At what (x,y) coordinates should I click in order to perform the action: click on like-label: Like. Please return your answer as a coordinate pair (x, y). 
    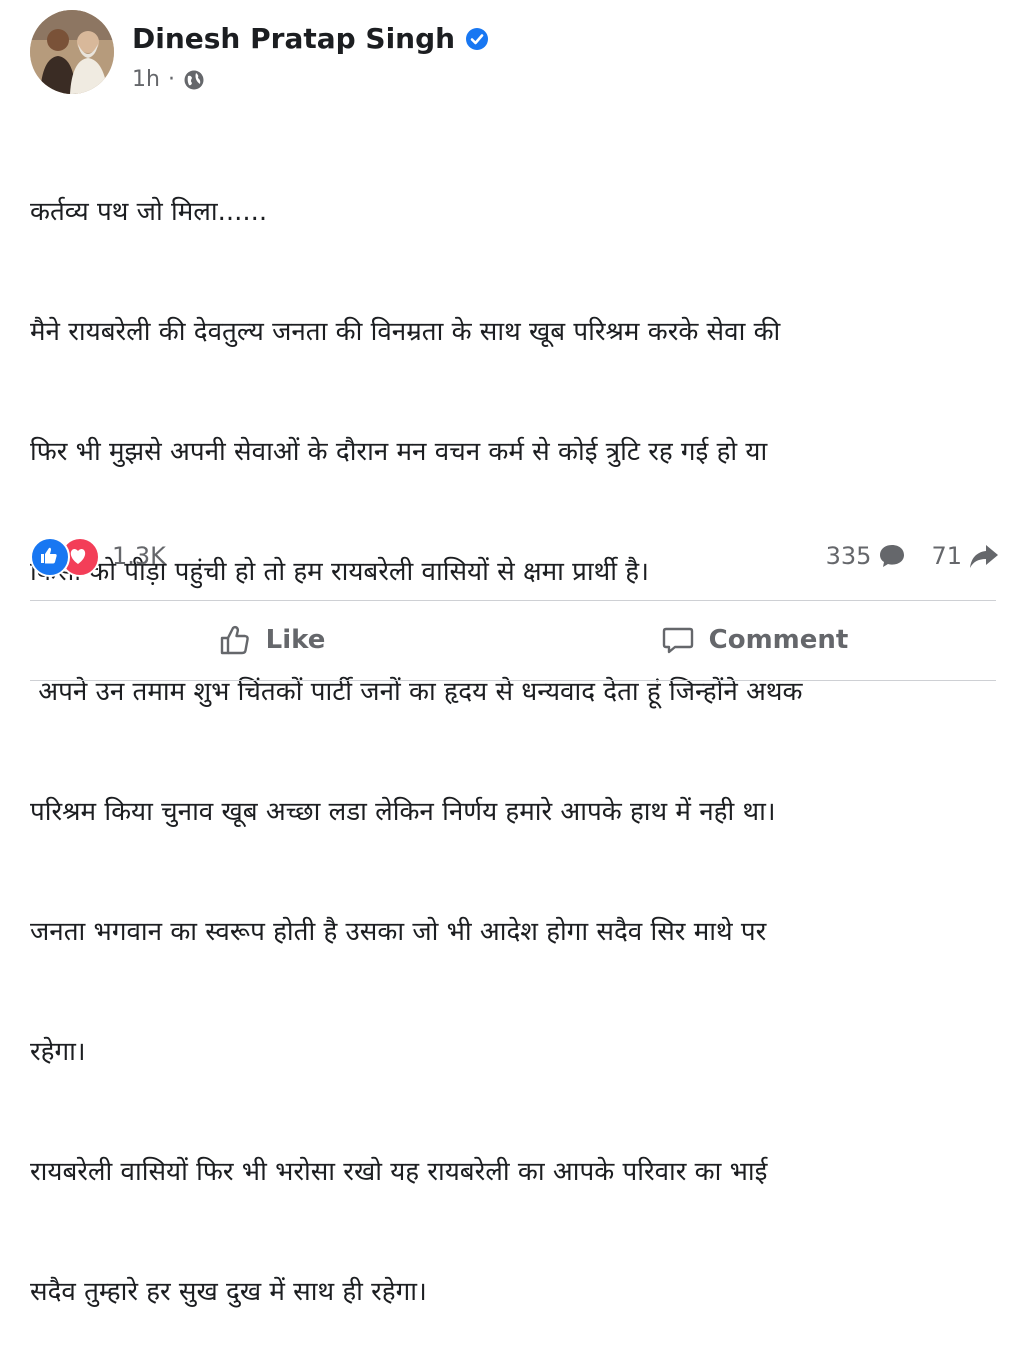
    Looking at the image, I should click on (295, 640).